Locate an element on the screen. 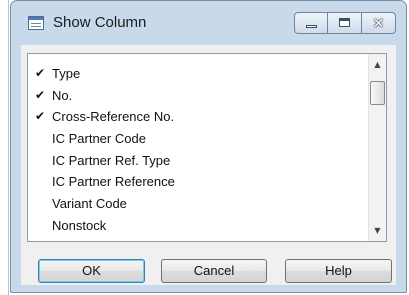 The height and width of the screenshot is (295, 409). dialog-buttons: OK Cancel Help is located at coordinates (208, 271).